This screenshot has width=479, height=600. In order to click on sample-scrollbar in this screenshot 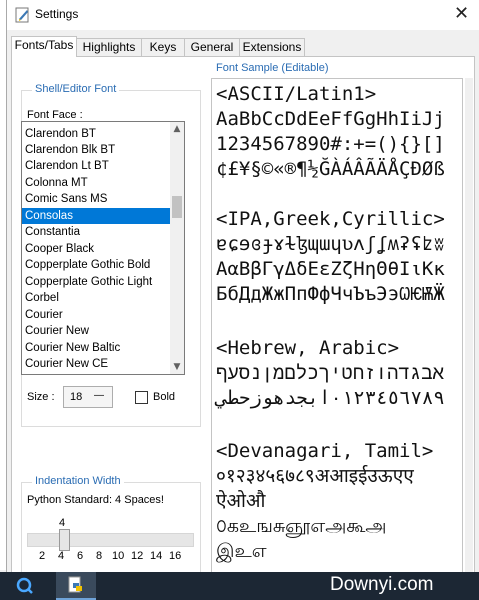, I will do `click(469, 325)`.